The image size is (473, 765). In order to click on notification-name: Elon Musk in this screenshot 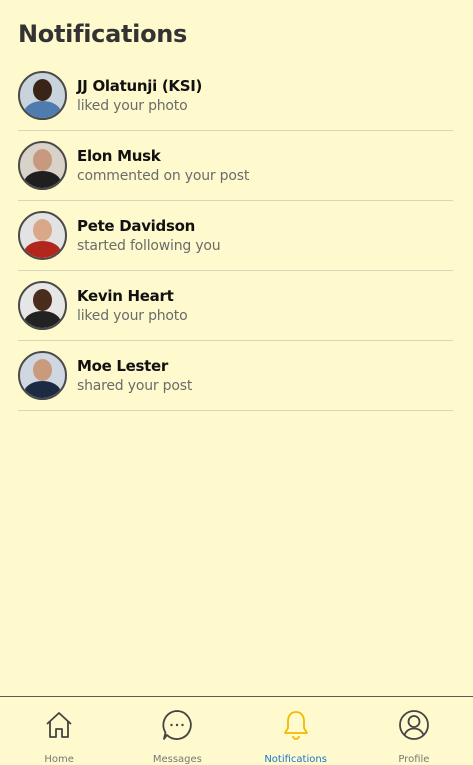, I will do `click(163, 156)`.